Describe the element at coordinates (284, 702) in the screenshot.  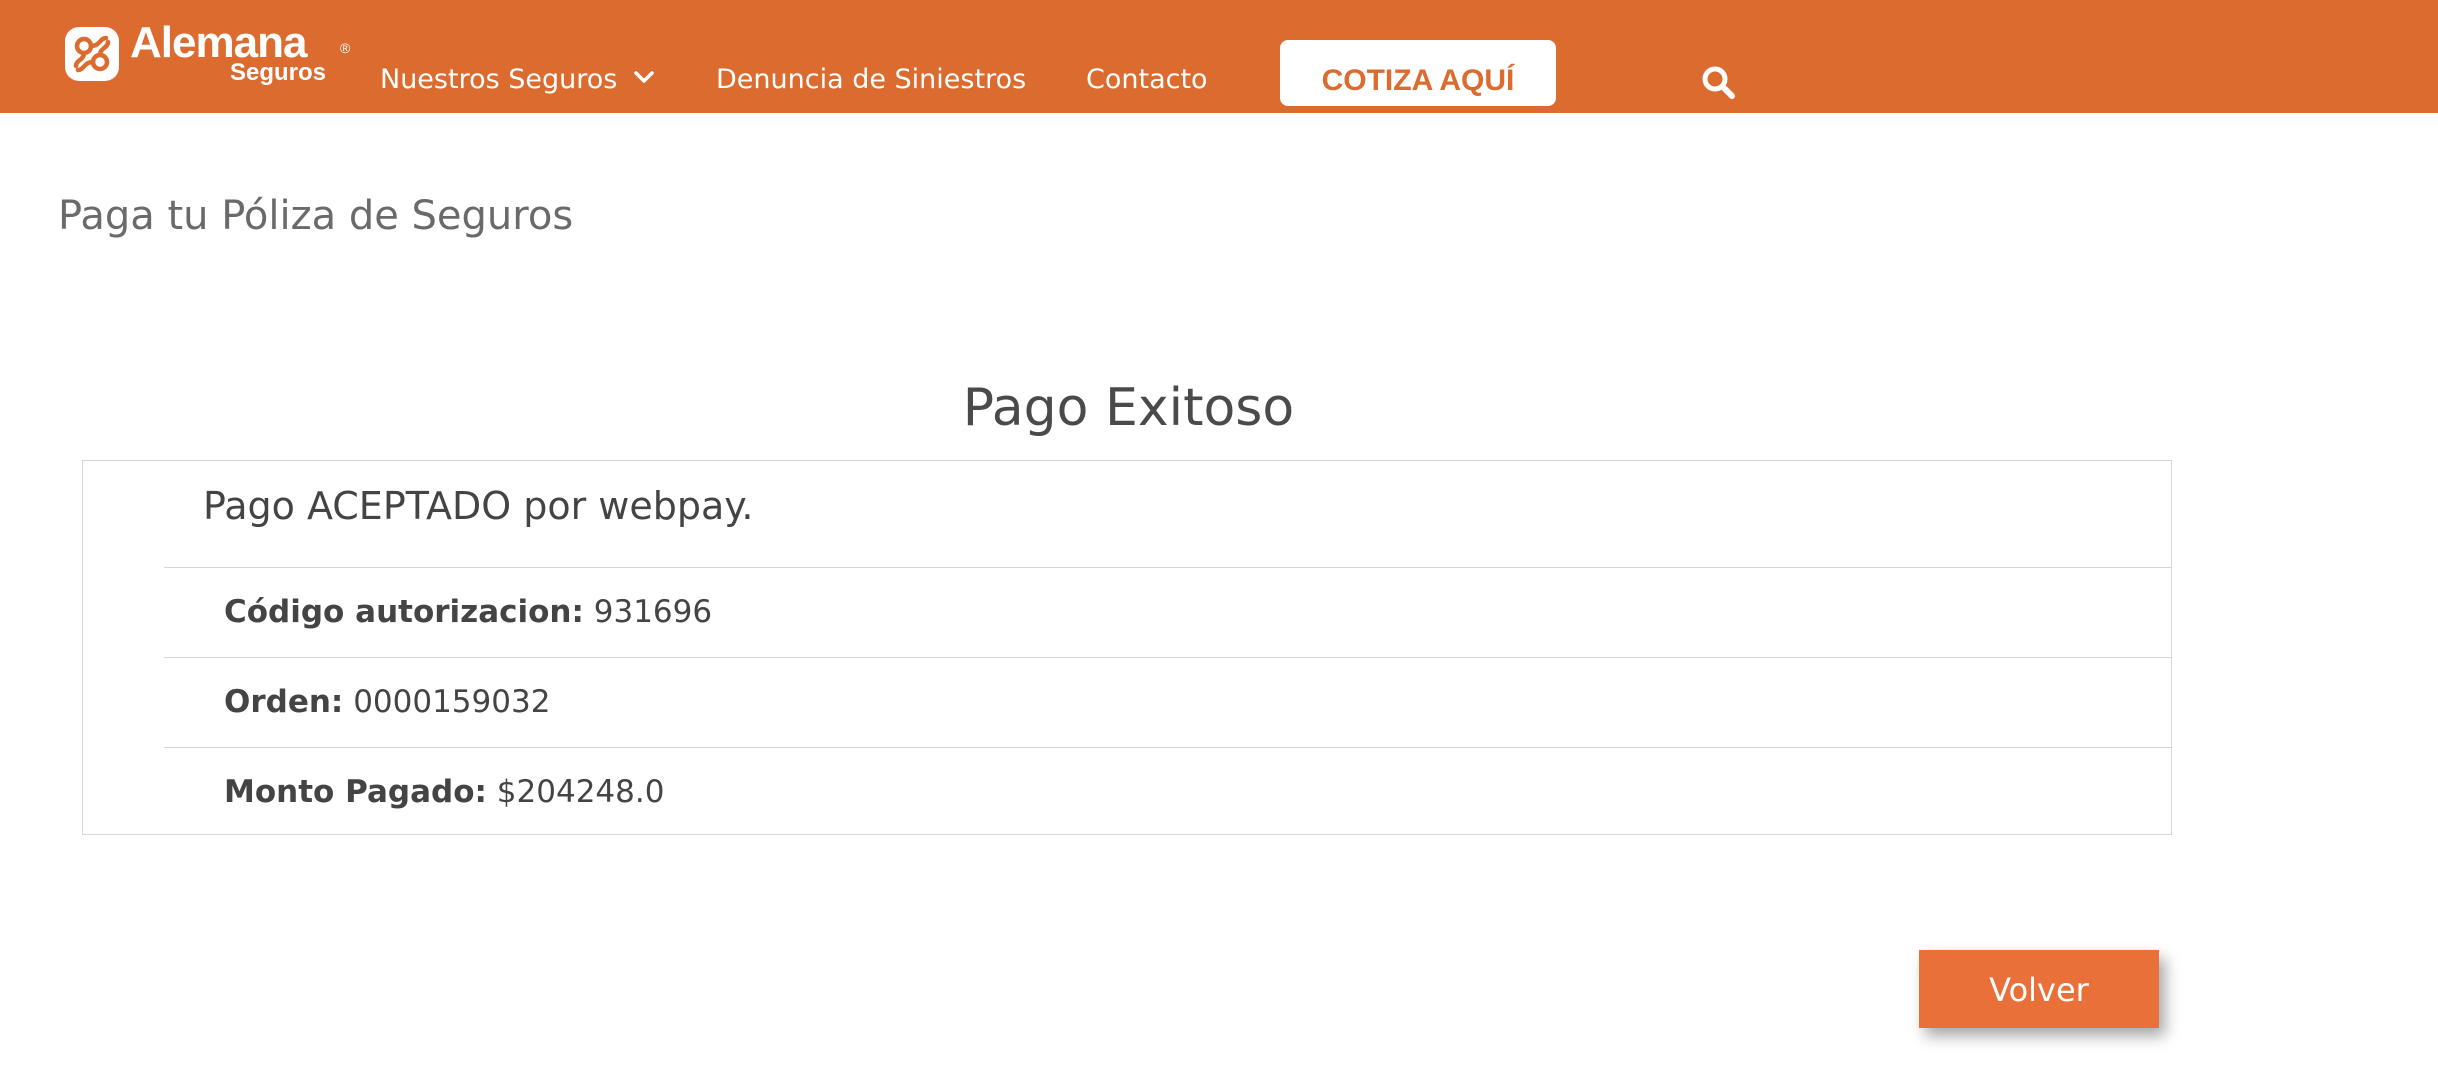
I see `order-label: Orden:` at that location.